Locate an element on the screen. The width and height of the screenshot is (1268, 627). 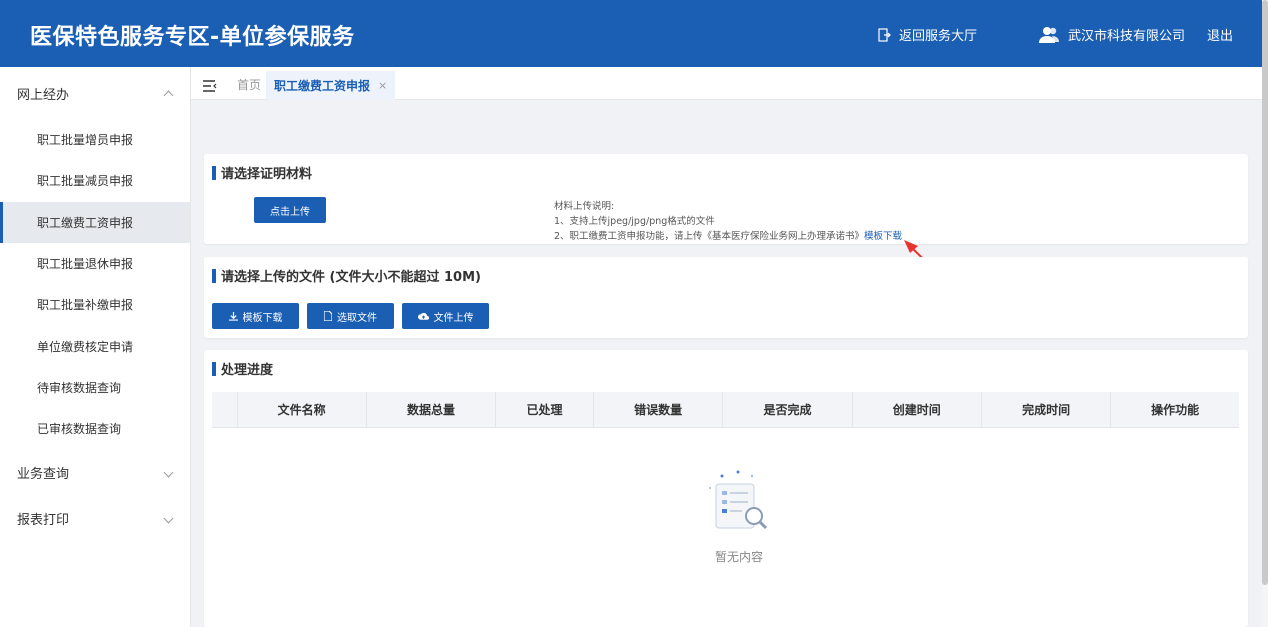
menu-group-report-label: 报表打印 is located at coordinates (43, 520).